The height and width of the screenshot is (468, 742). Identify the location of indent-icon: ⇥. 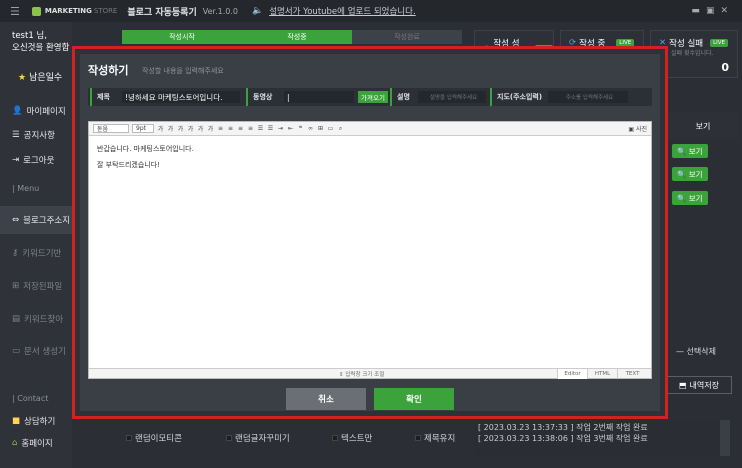
(280, 129).